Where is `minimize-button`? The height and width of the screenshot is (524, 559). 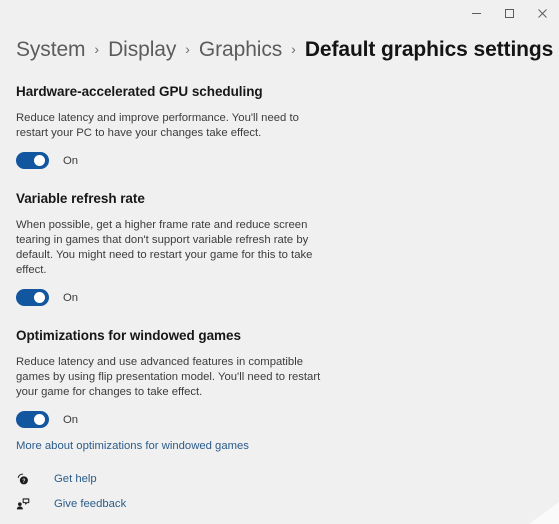 minimize-button is located at coordinates (476, 13).